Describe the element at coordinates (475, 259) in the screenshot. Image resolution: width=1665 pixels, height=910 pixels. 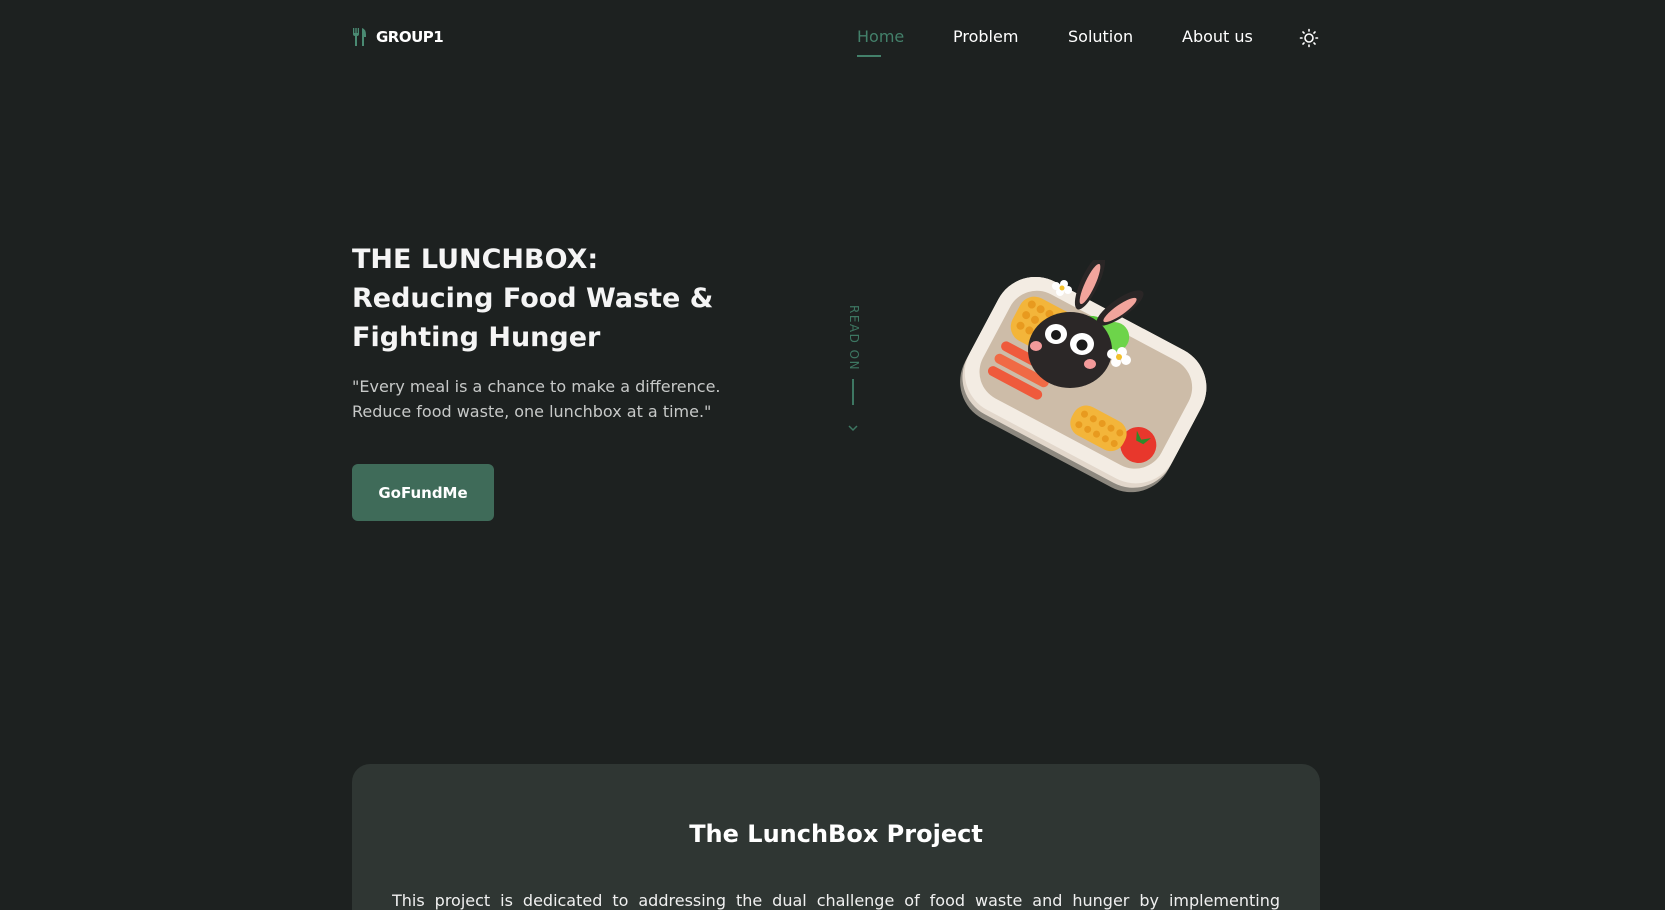
I see `hero-title-line-1: THE LUNCHBOX:` at that location.